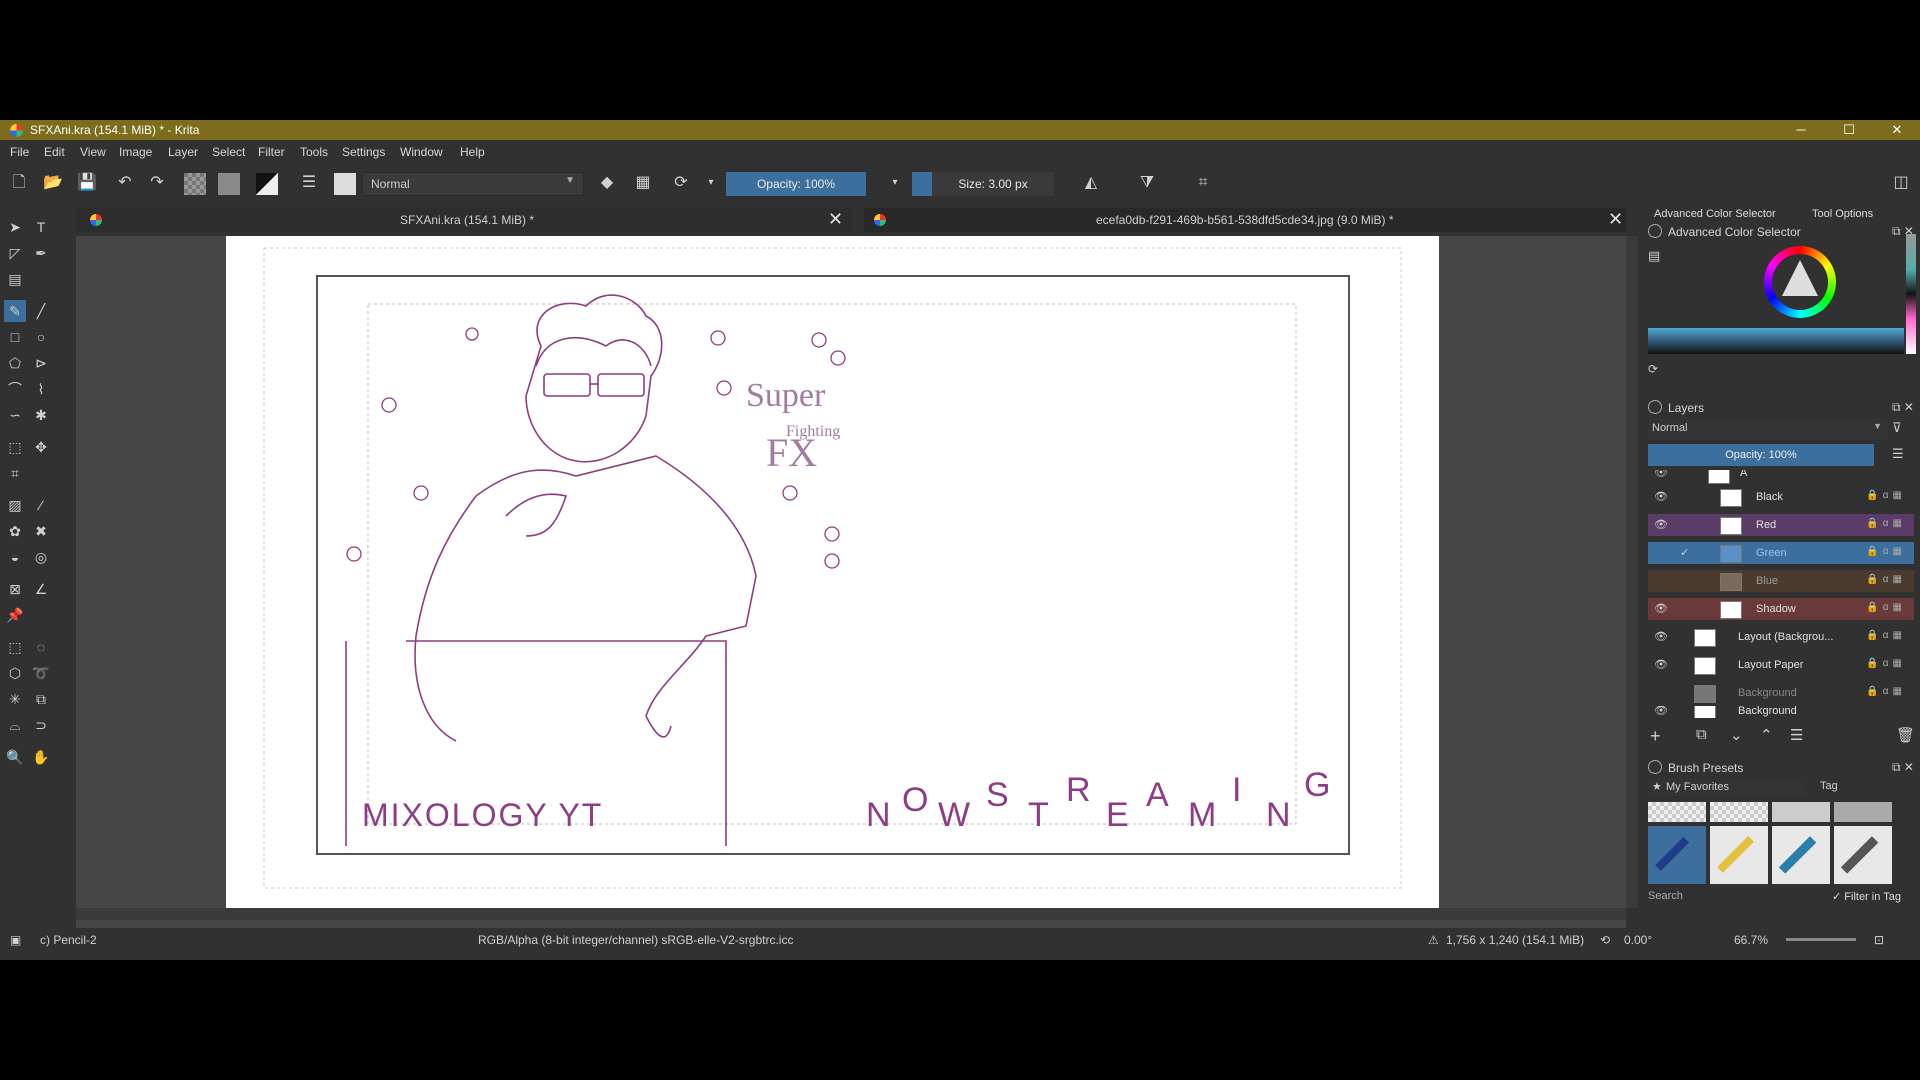 Image resolution: width=1920 pixels, height=1080 pixels. What do you see at coordinates (1781, 497) in the screenshot?
I see `layer-row: 👁 Black 🔒α▦` at bounding box center [1781, 497].